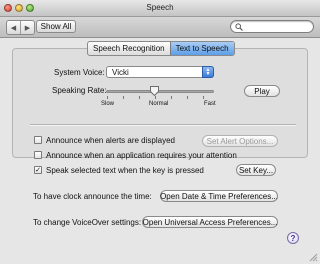  I want to click on system-voice-value: Vicki, so click(120, 72).